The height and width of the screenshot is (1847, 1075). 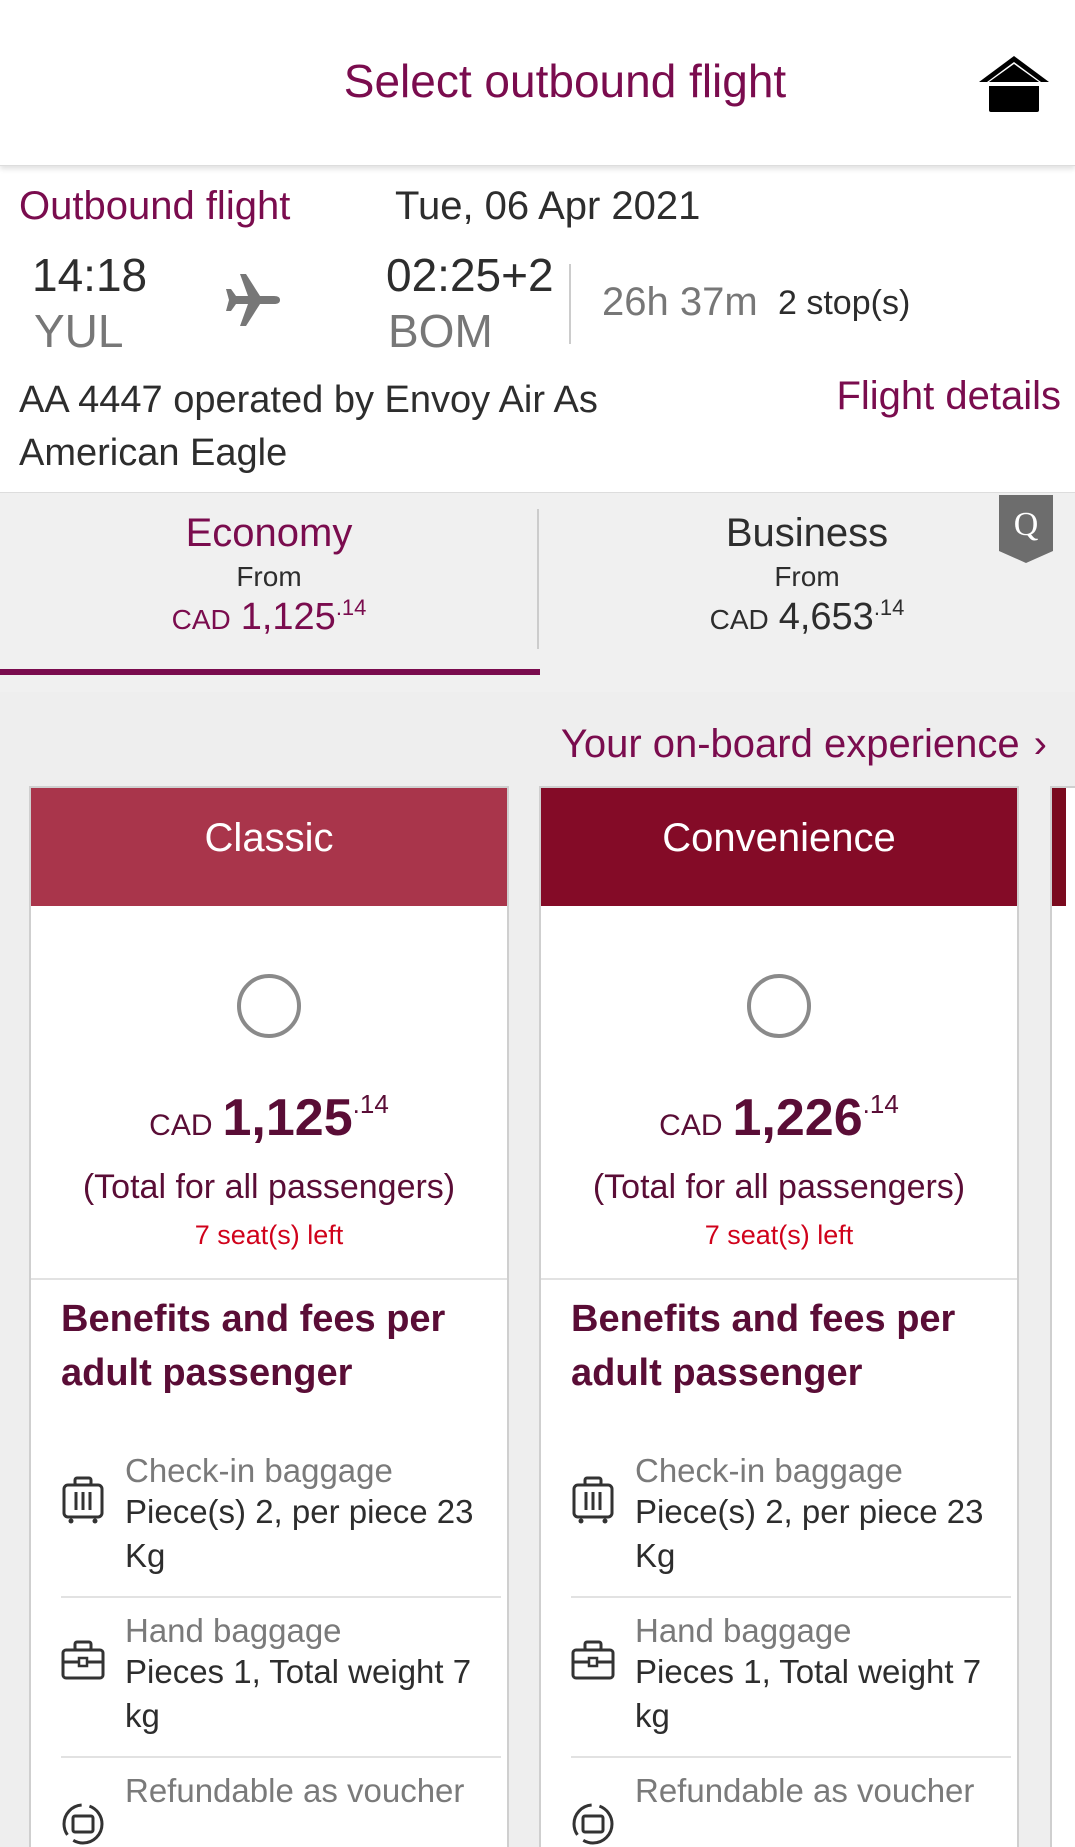 I want to click on departure-airport: YUL, so click(x=79, y=331).